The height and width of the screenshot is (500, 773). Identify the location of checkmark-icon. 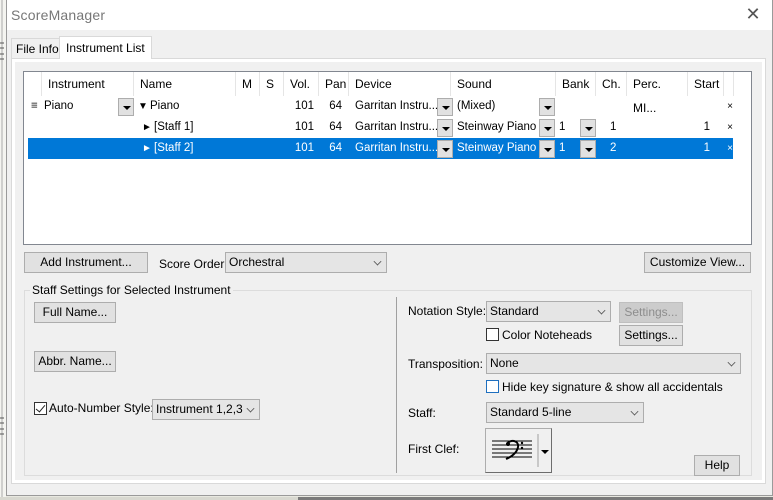
(40, 407).